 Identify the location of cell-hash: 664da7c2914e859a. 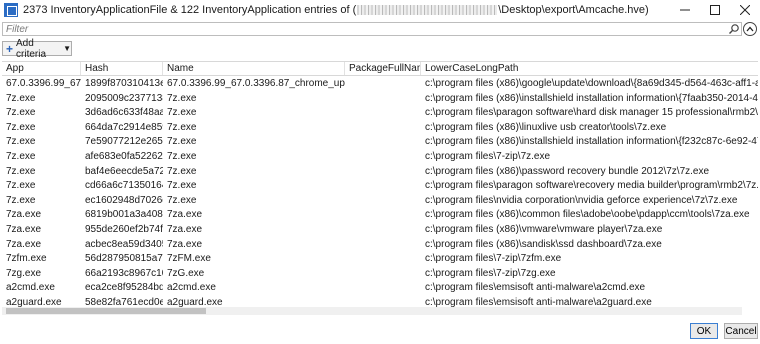
(124, 127).